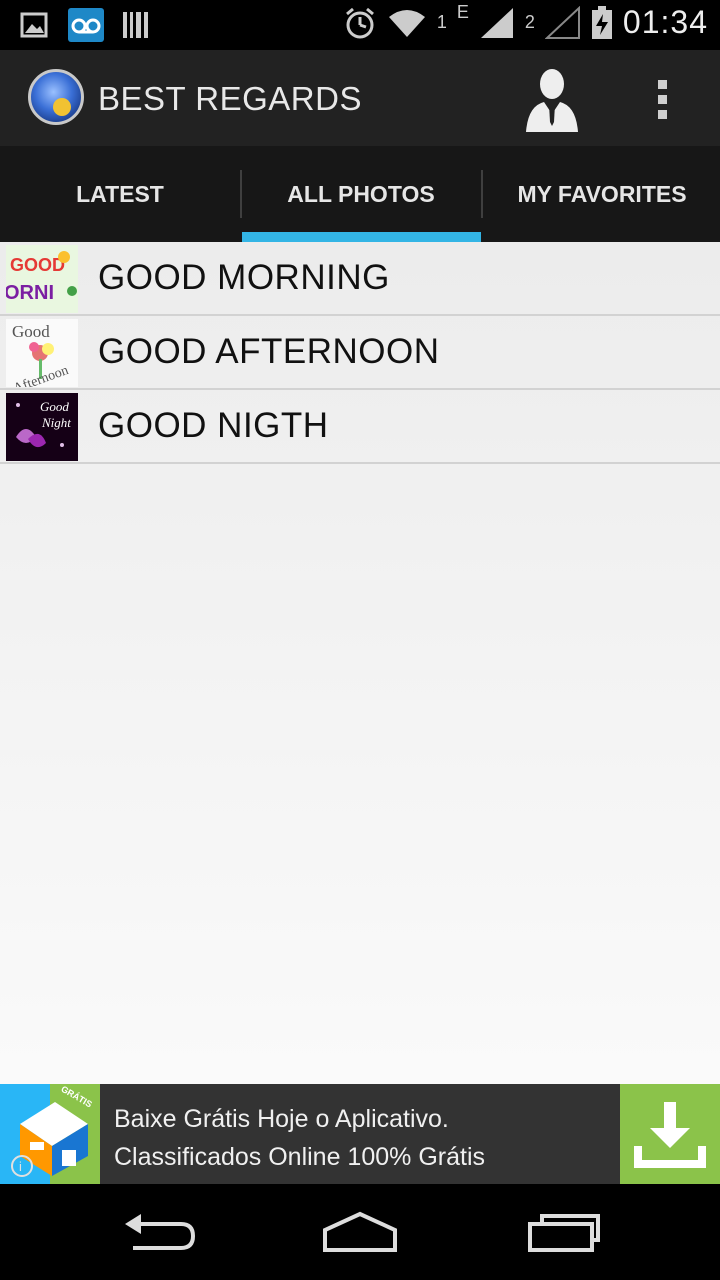 The height and width of the screenshot is (1280, 720). What do you see at coordinates (20, 1166) in the screenshot?
I see `svg-text: i` at bounding box center [20, 1166].